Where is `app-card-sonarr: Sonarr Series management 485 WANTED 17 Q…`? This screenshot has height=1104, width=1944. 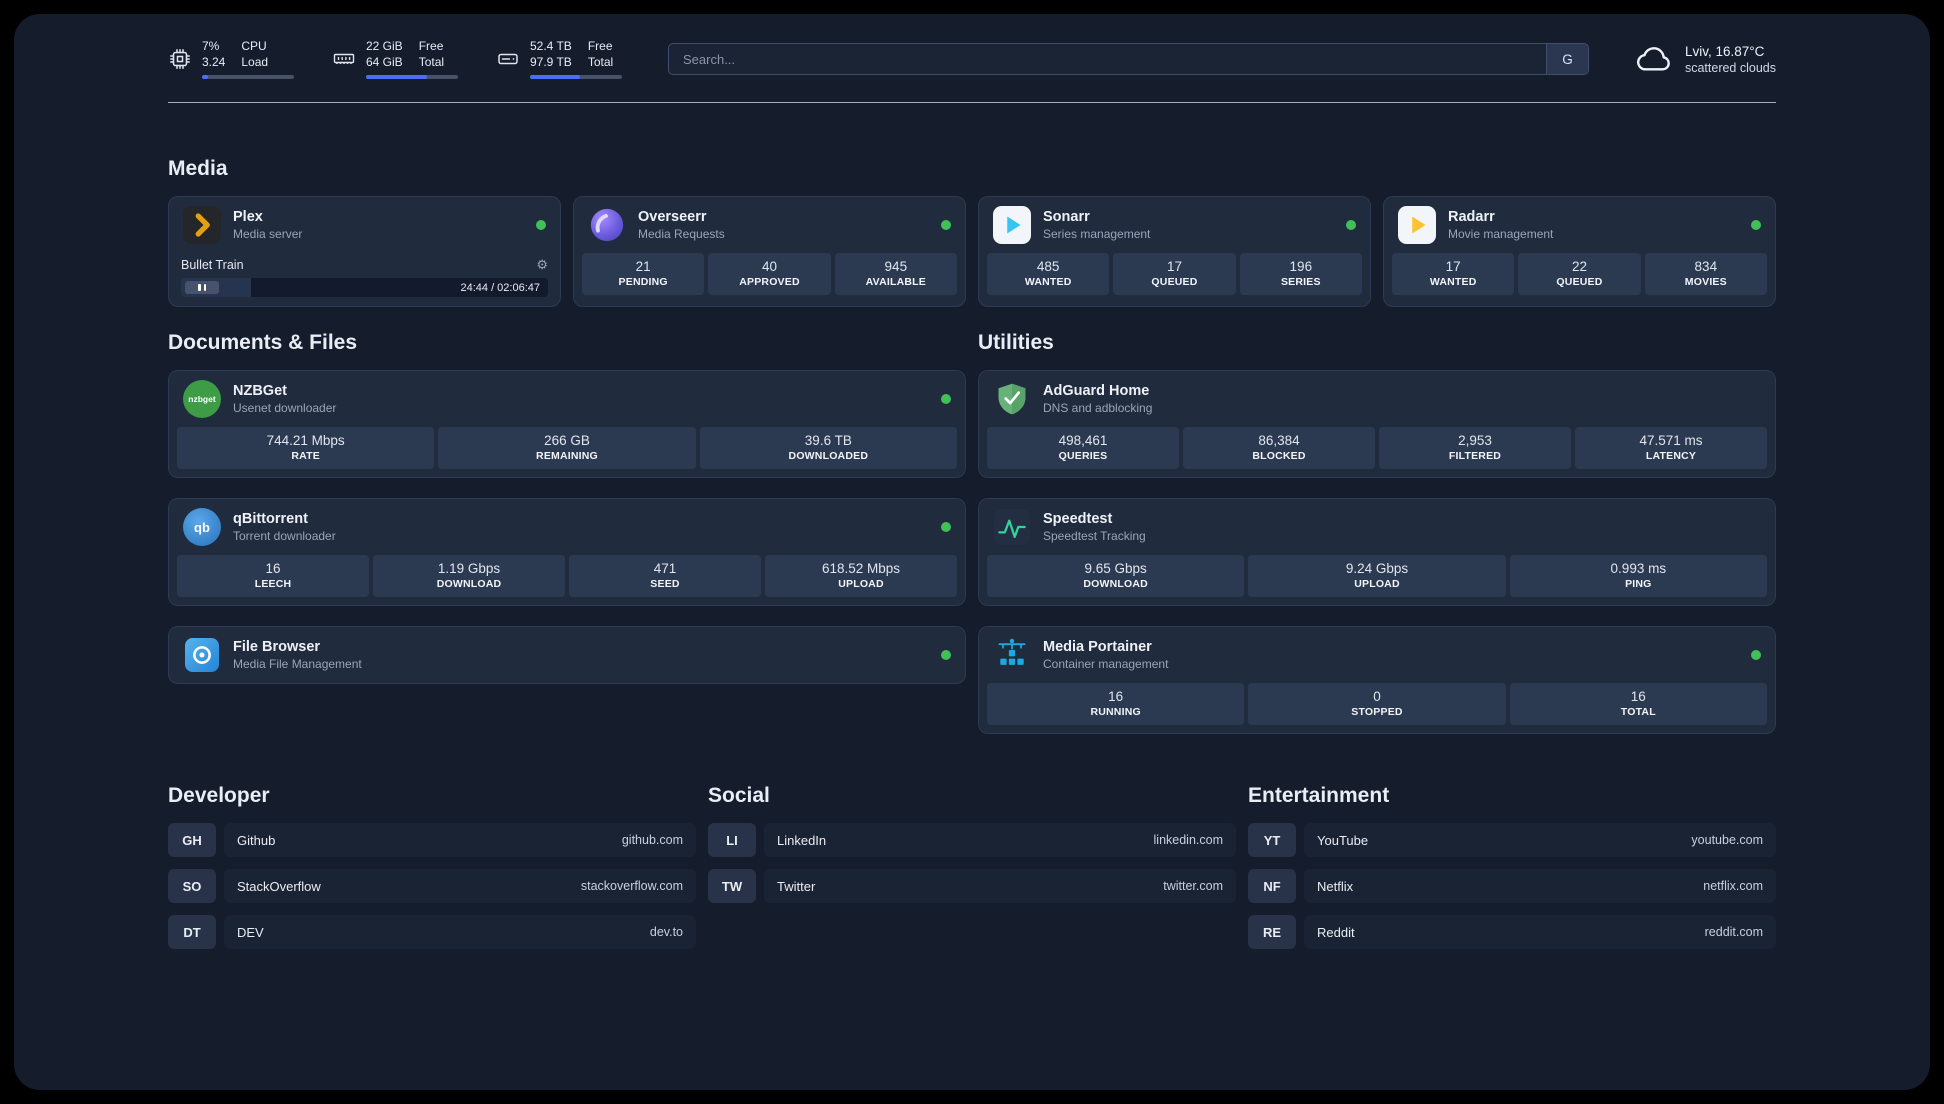
app-card-sonarr: Sonarr Series management 485 WANTED 17 Q… is located at coordinates (1174, 251).